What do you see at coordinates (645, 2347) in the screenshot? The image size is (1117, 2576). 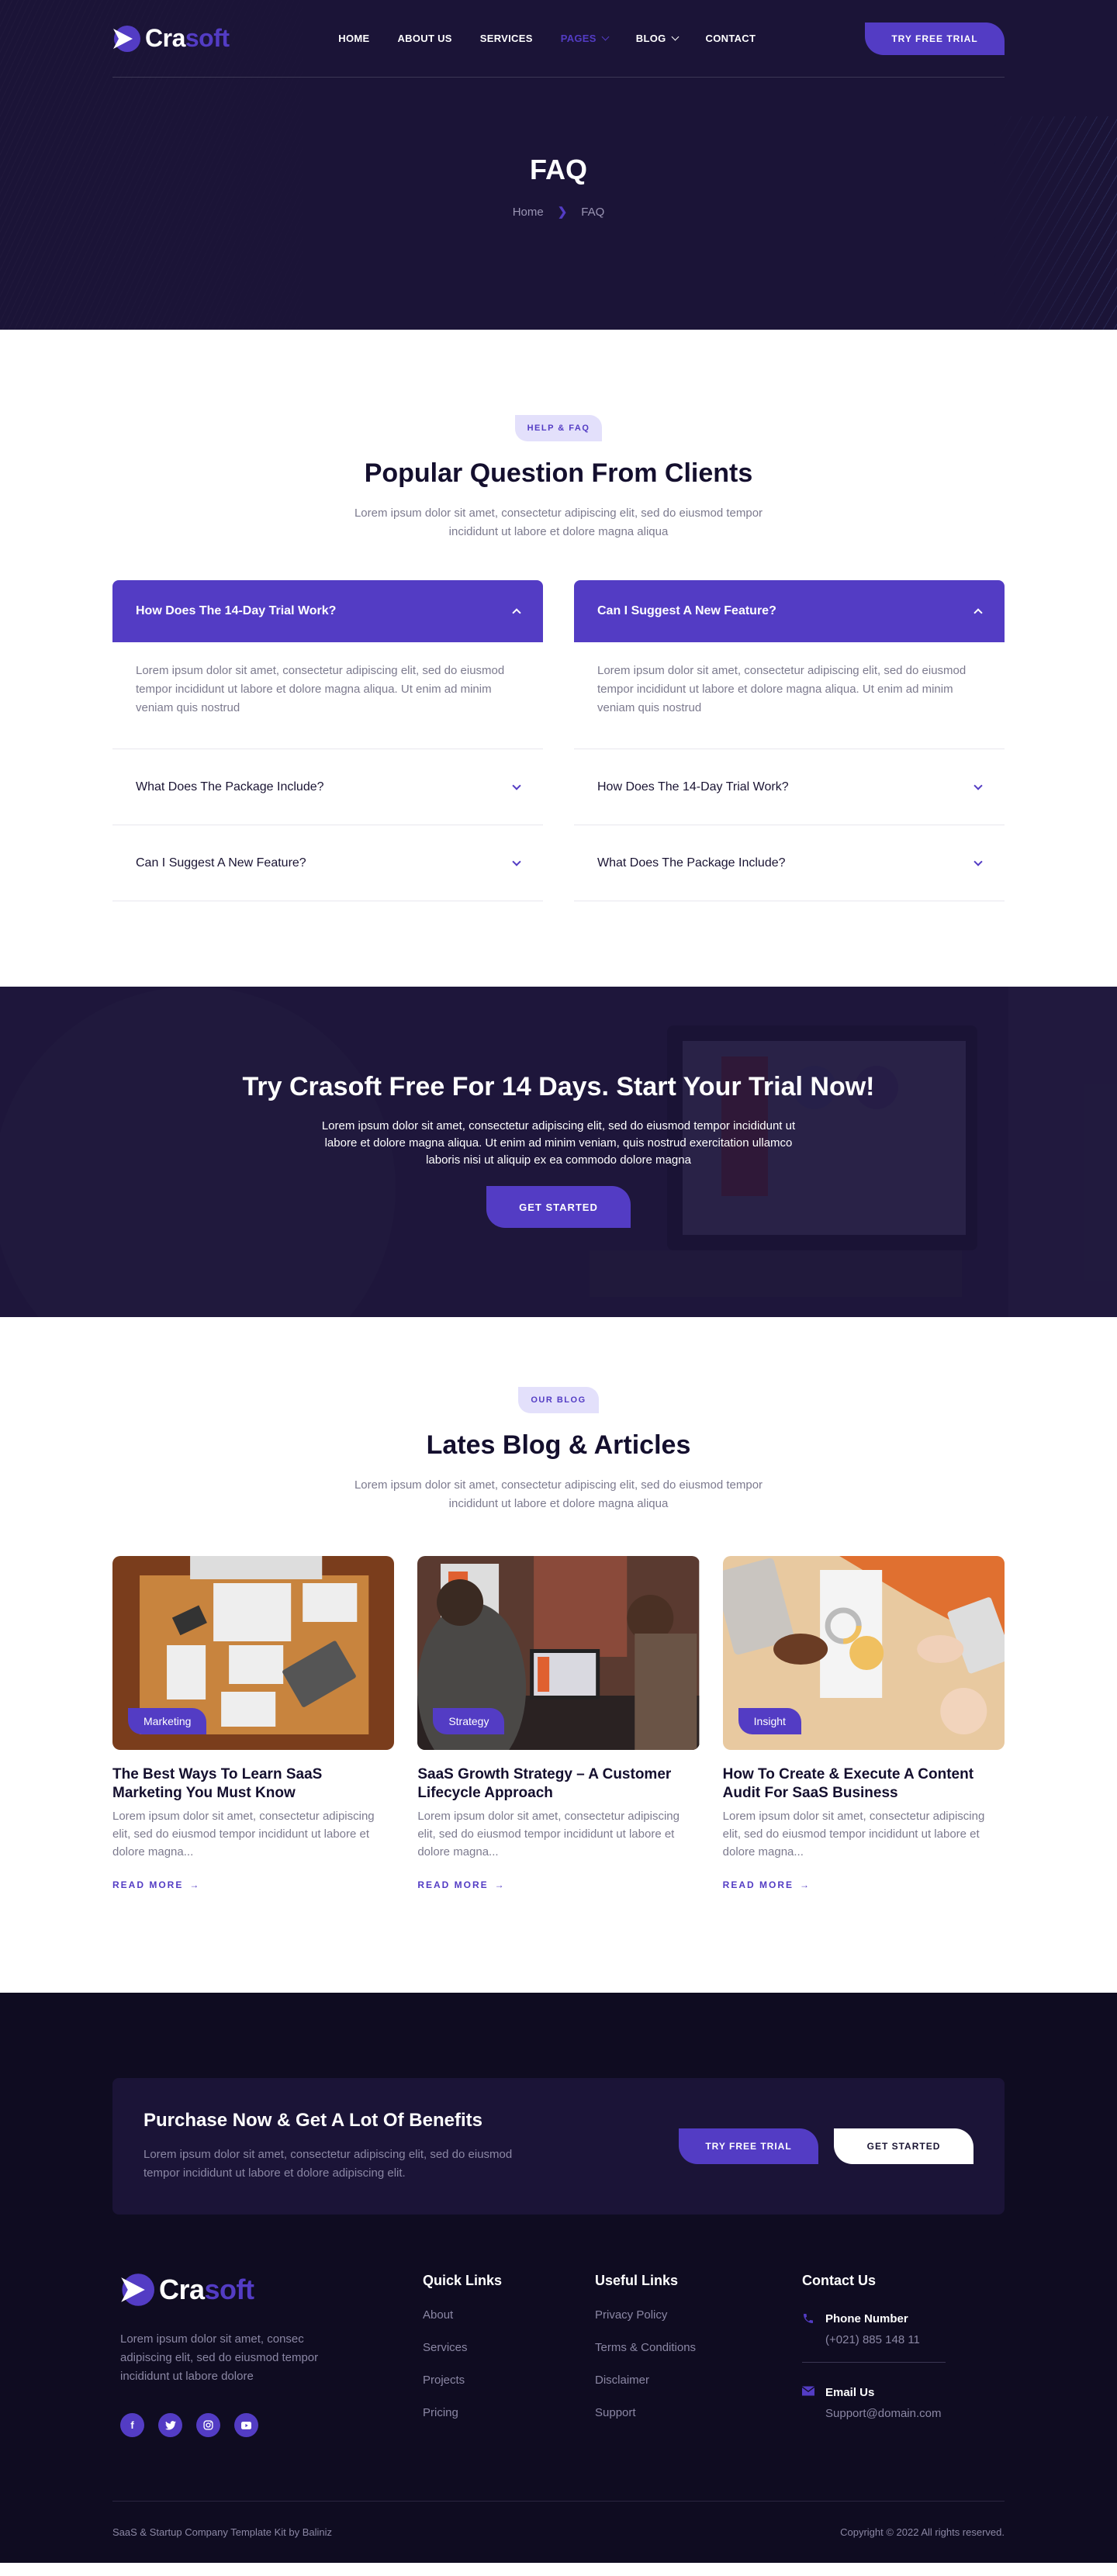 I see `footer-link-terms: Terms & Conditions` at bounding box center [645, 2347].